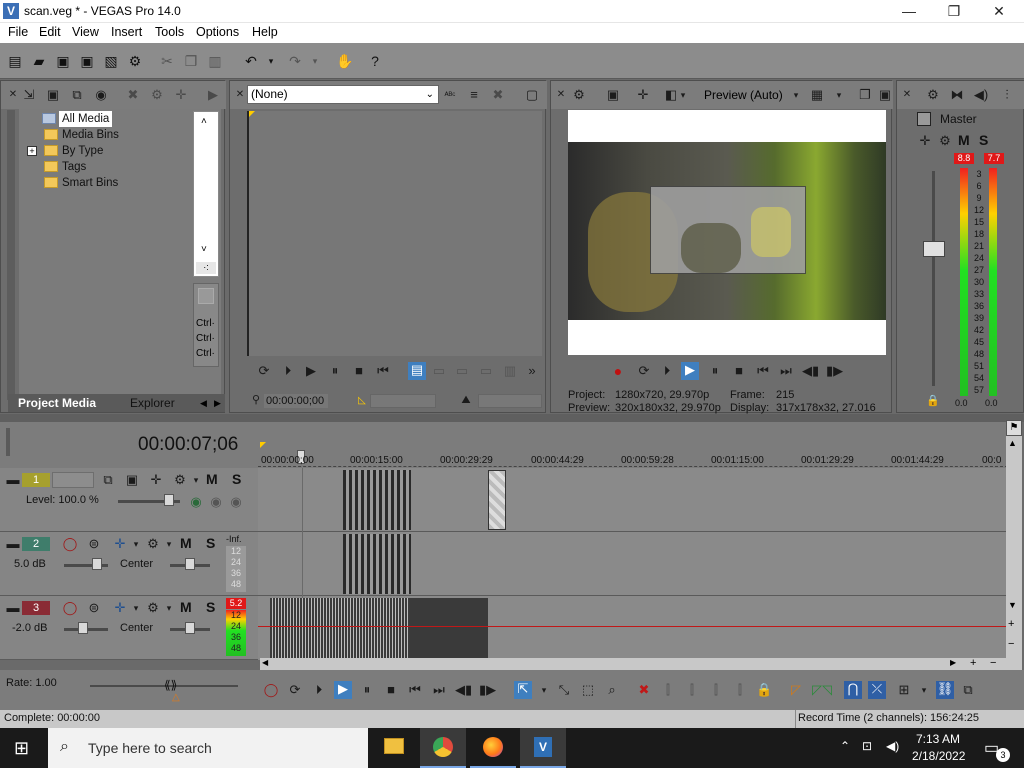 The image size is (1024, 768). I want to click on tree-item-by-type: By Type, so click(73, 151).